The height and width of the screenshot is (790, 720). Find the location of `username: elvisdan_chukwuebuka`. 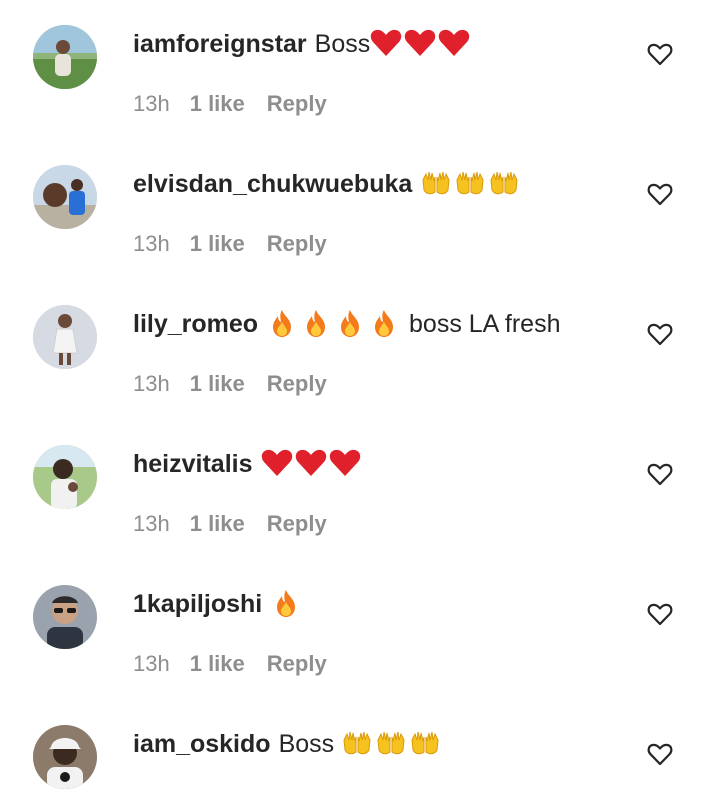

username: elvisdan_chukwuebuka is located at coordinates (272, 184).